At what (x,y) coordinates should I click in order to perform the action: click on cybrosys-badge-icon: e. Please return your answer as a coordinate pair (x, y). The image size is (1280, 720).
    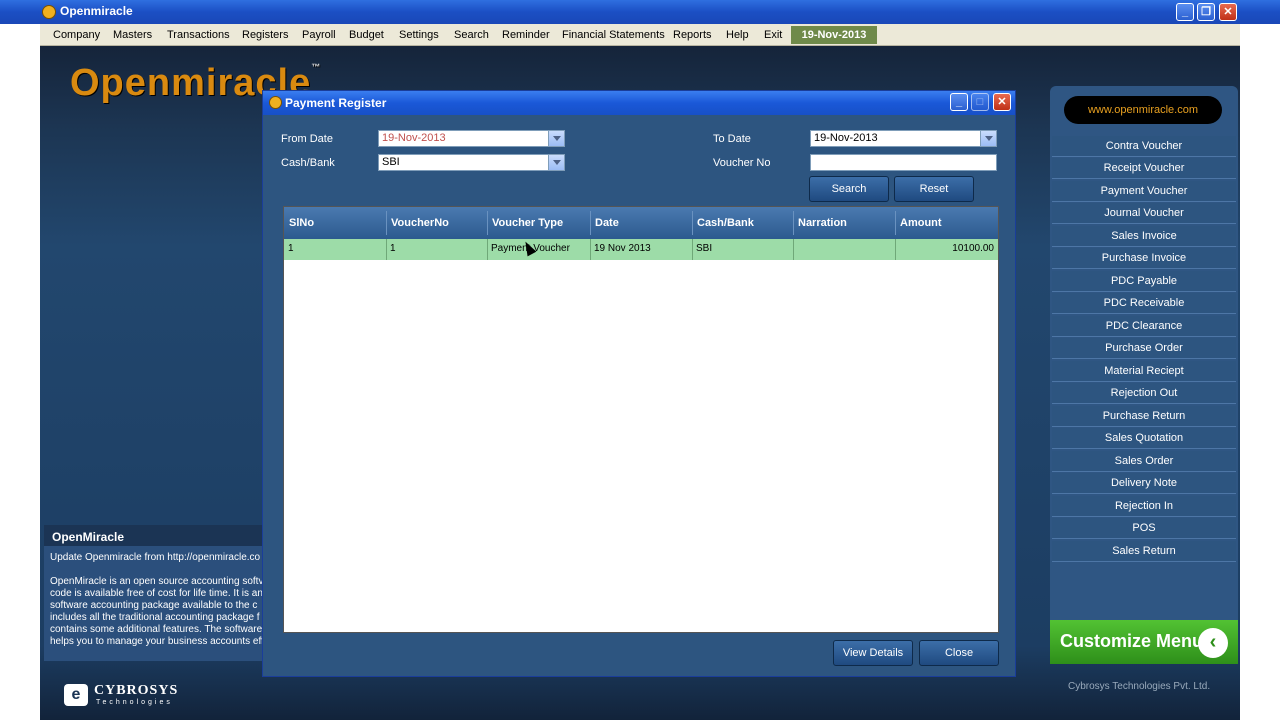
    Looking at the image, I should click on (76, 695).